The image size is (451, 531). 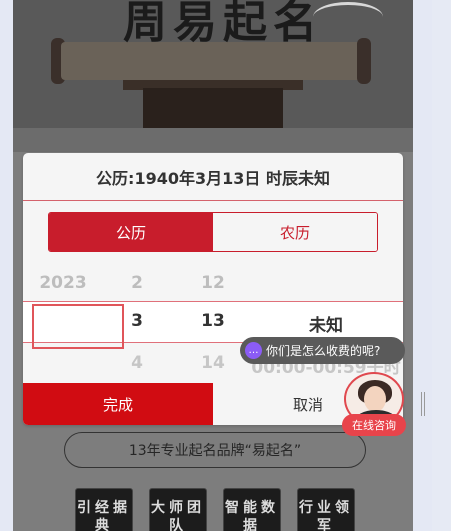 I want to click on hour-column: 未知 00:00-00:59子时, so click(x=326, y=323).